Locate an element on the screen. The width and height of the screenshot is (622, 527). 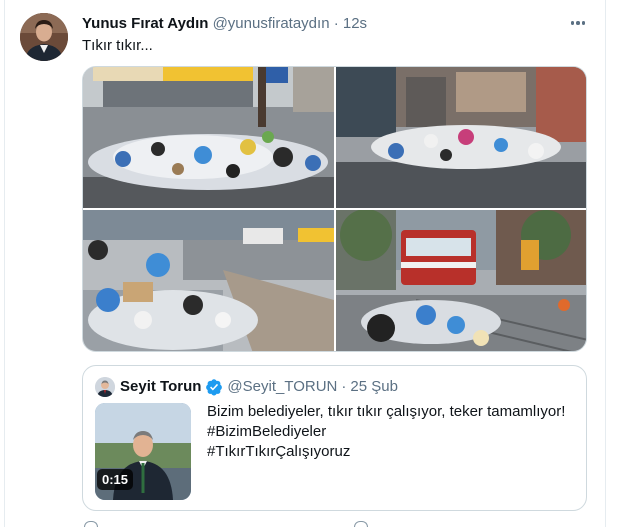
hashtag-bizimbelediyeler: #BizimBelediyeler is located at coordinates (392, 432).